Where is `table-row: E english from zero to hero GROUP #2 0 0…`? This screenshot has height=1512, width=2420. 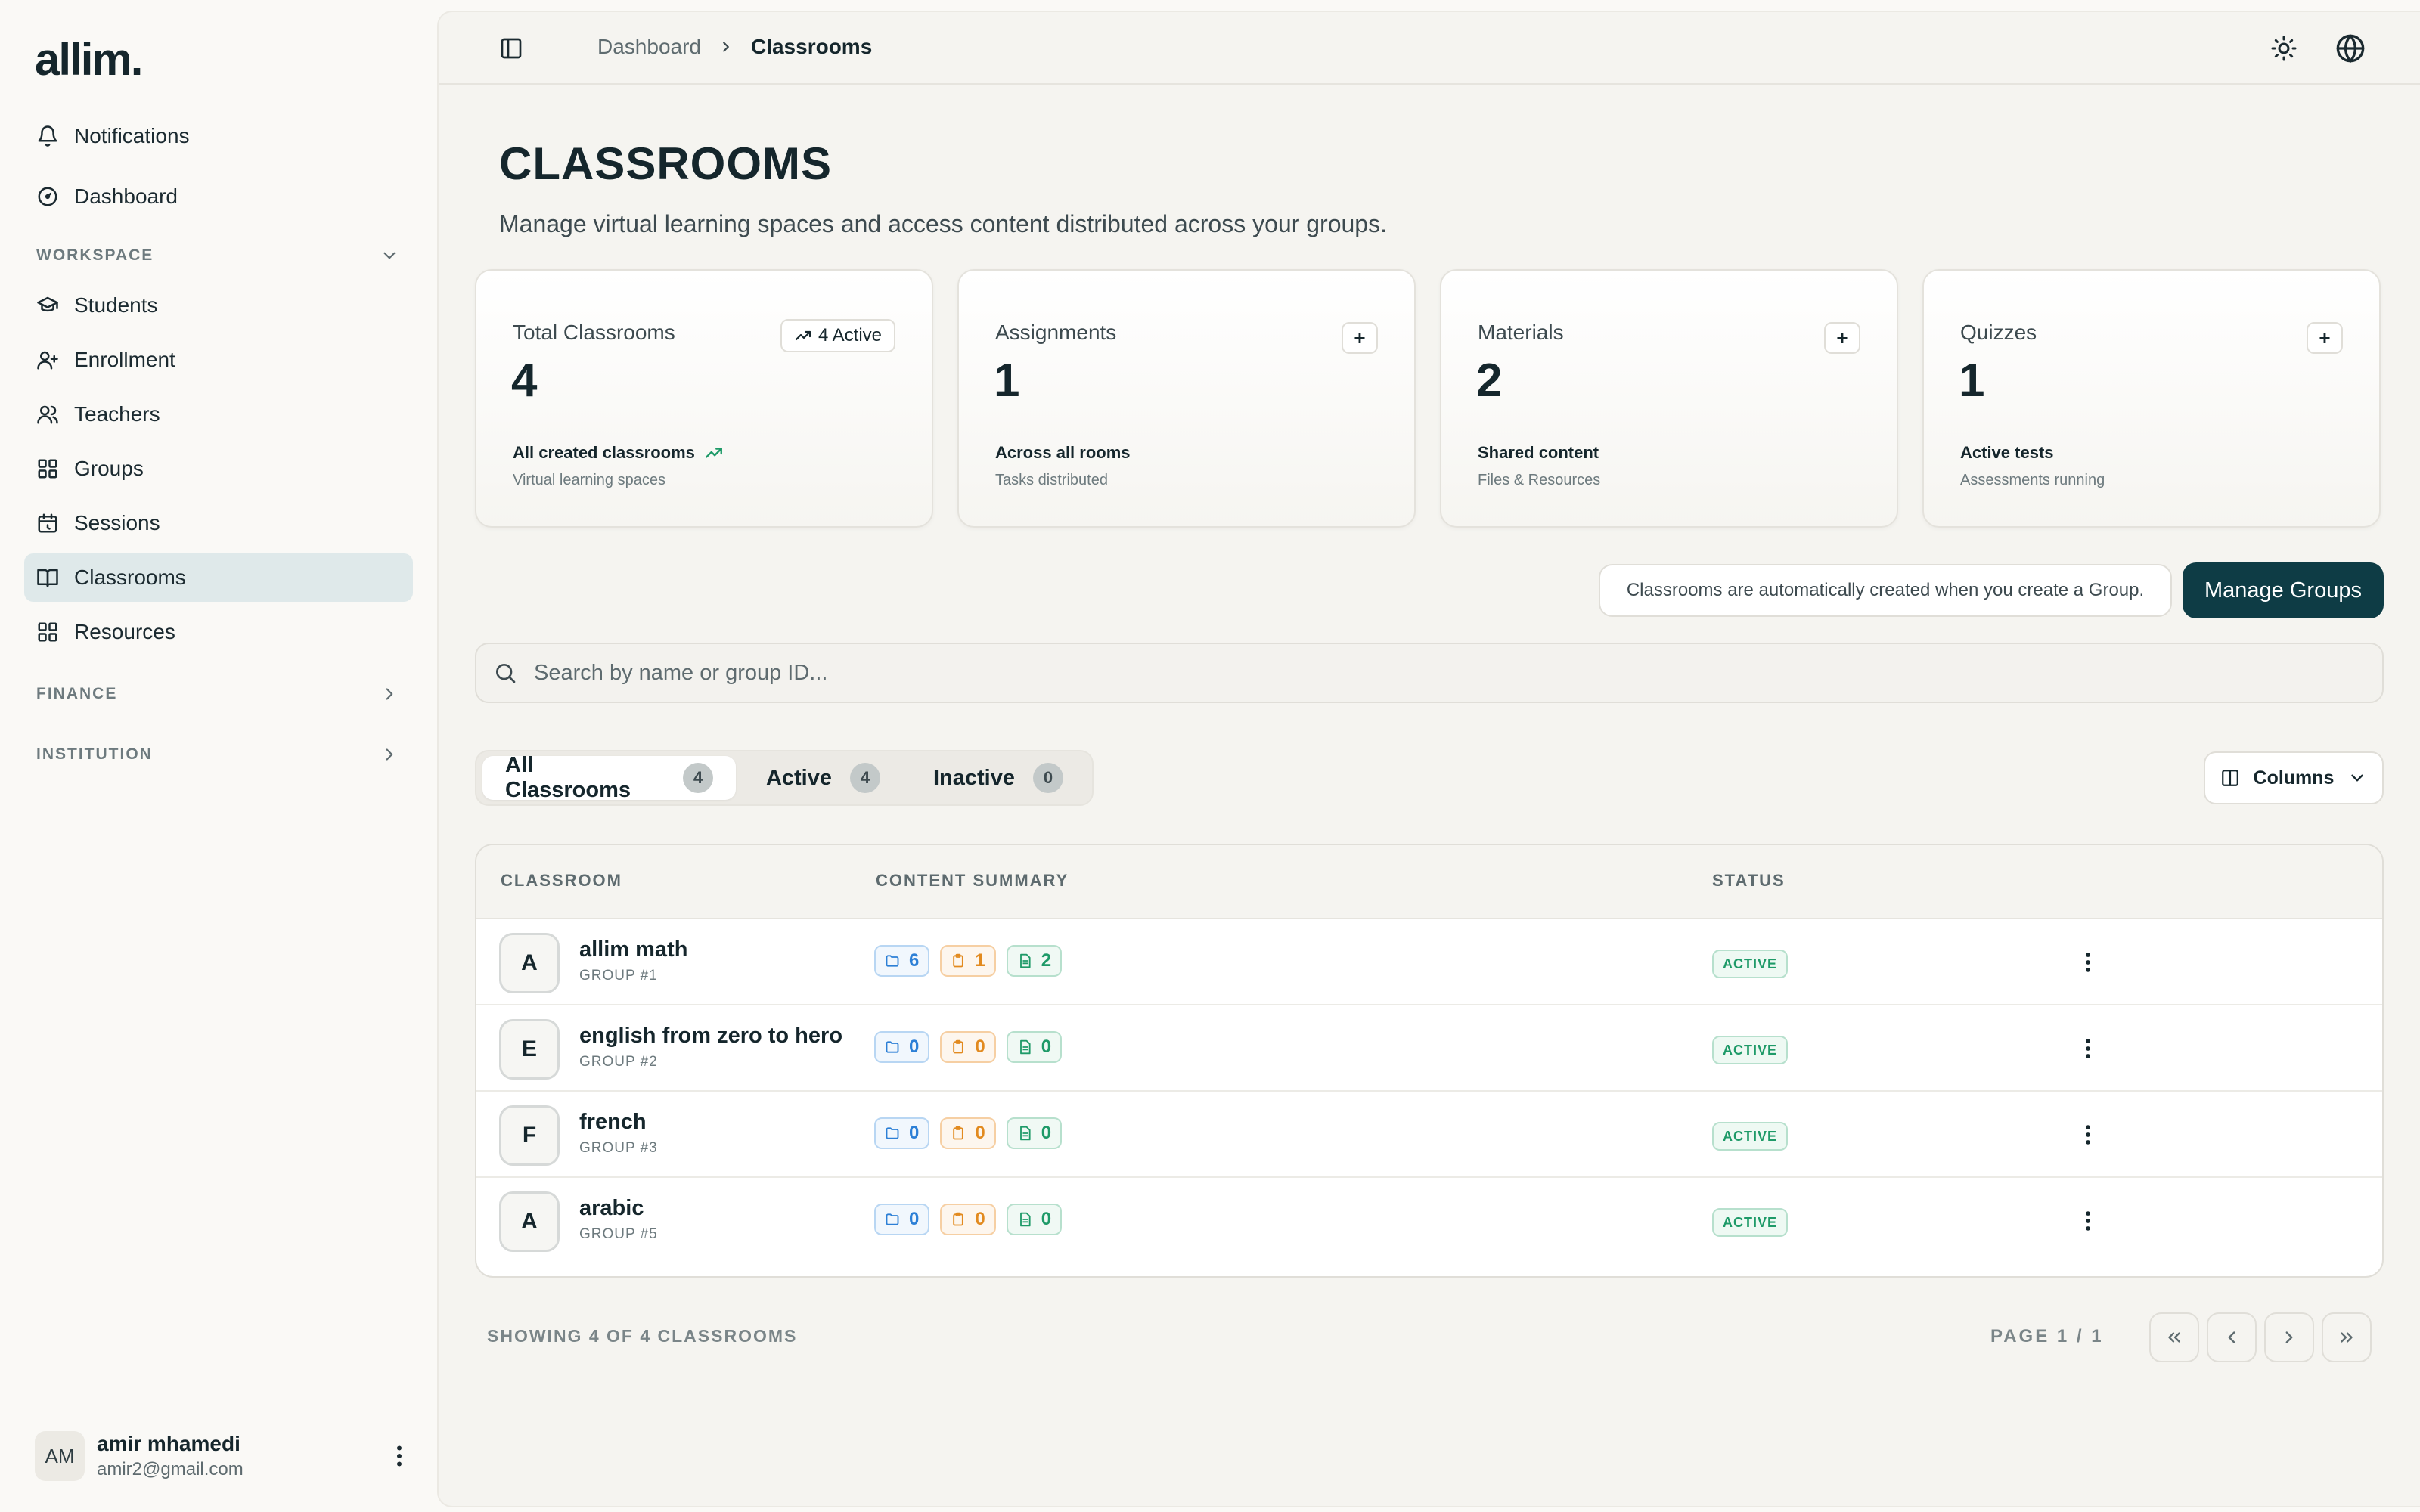 table-row: E english from zero to hero GROUP #2 0 0… is located at coordinates (1429, 1048).